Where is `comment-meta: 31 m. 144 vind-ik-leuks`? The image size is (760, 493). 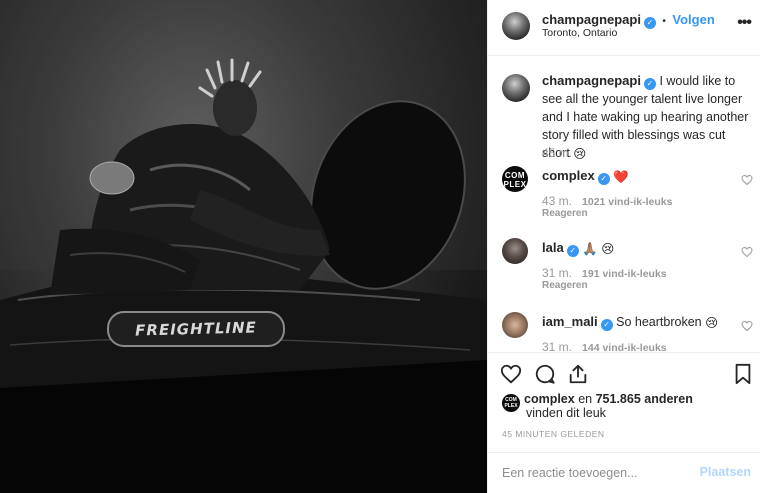
comment-meta: 31 m. 144 vind-ik-leuks is located at coordinates (604, 346).